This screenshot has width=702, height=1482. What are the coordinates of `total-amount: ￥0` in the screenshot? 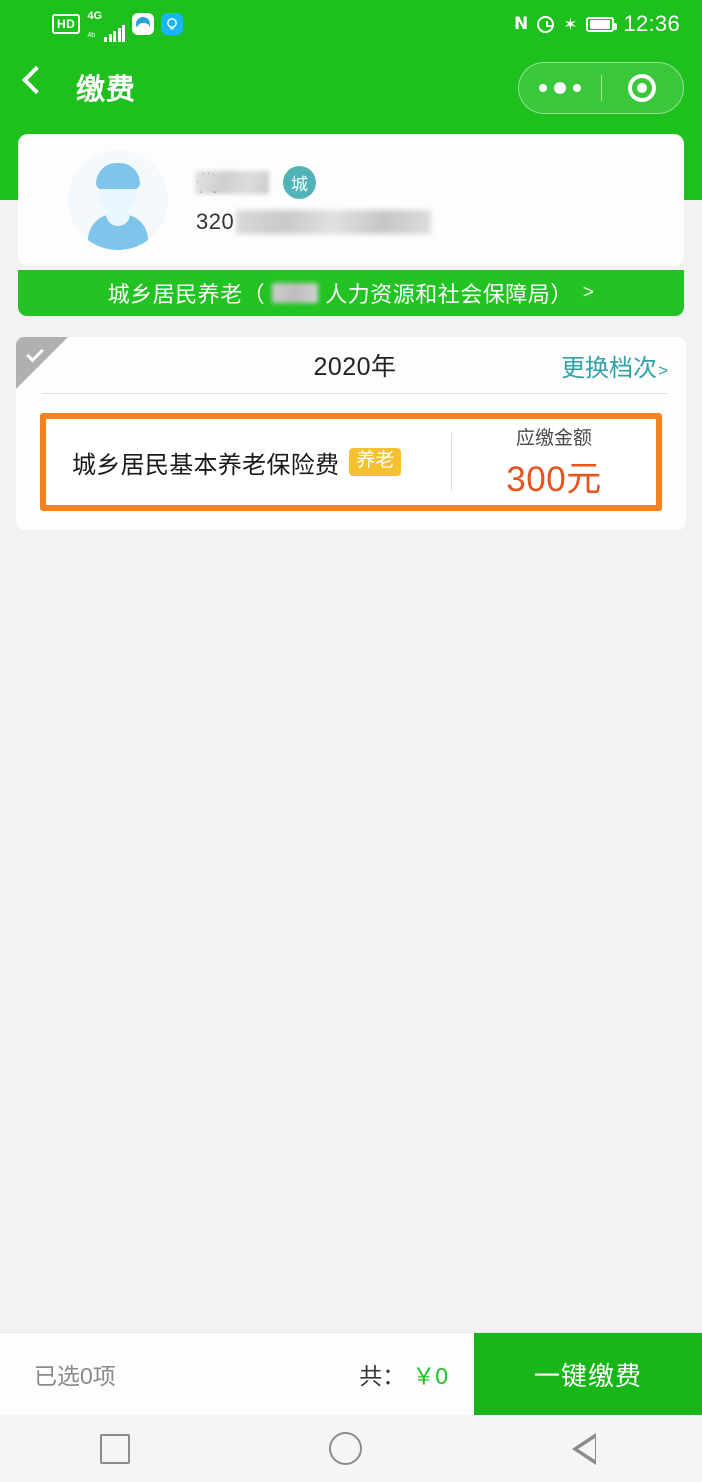 It's located at (430, 1376).